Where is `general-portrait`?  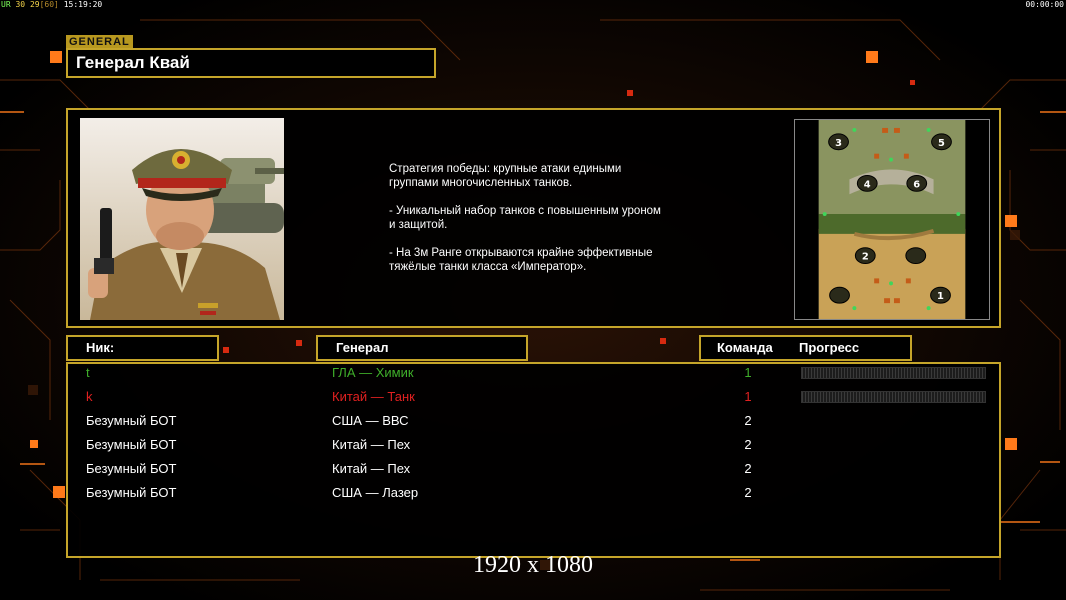
general-portrait is located at coordinates (182, 219).